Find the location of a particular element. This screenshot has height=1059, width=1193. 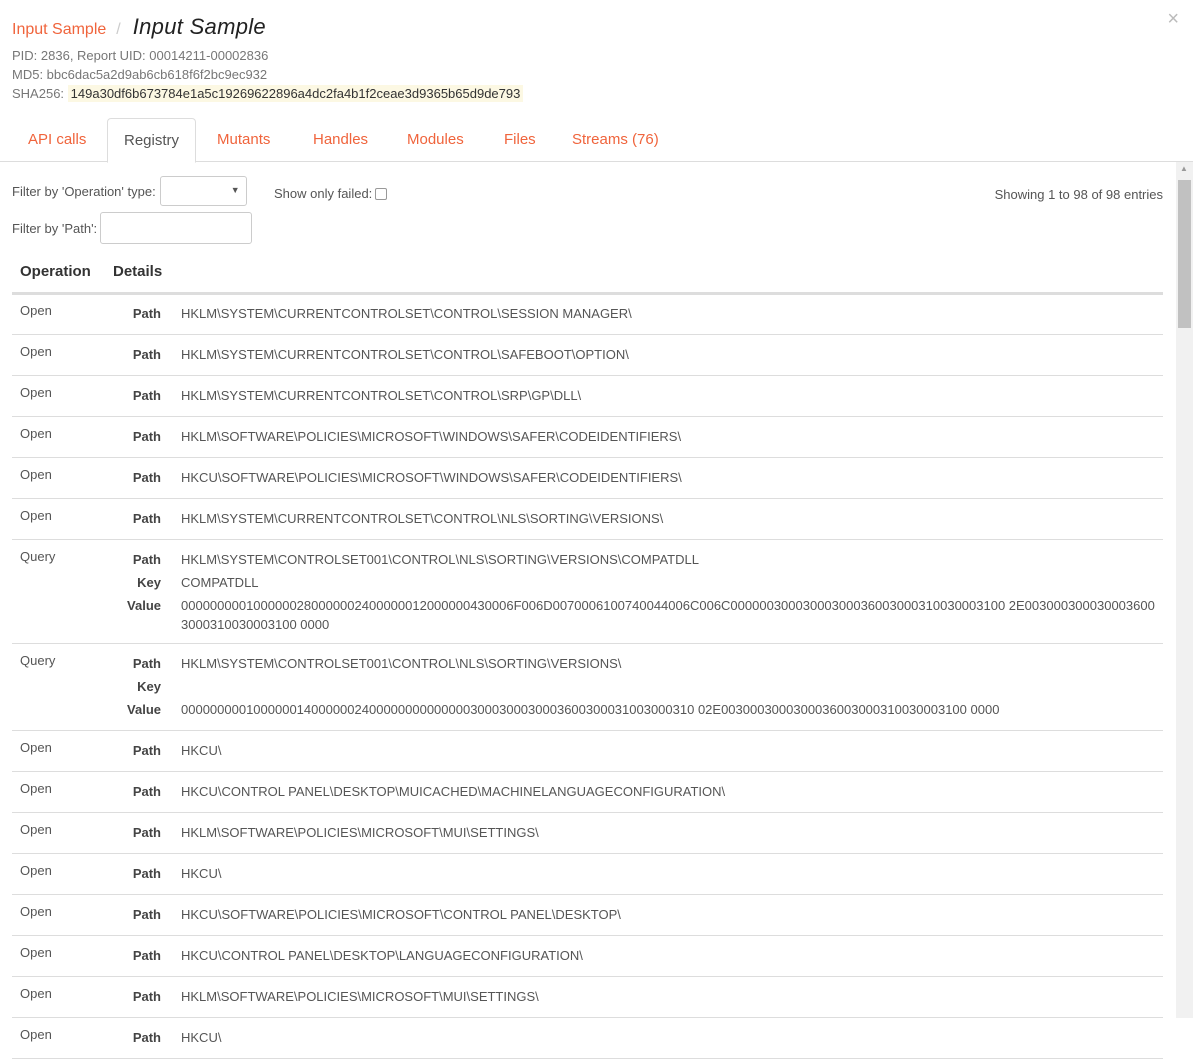

scroll-thumb is located at coordinates (1184, 254).